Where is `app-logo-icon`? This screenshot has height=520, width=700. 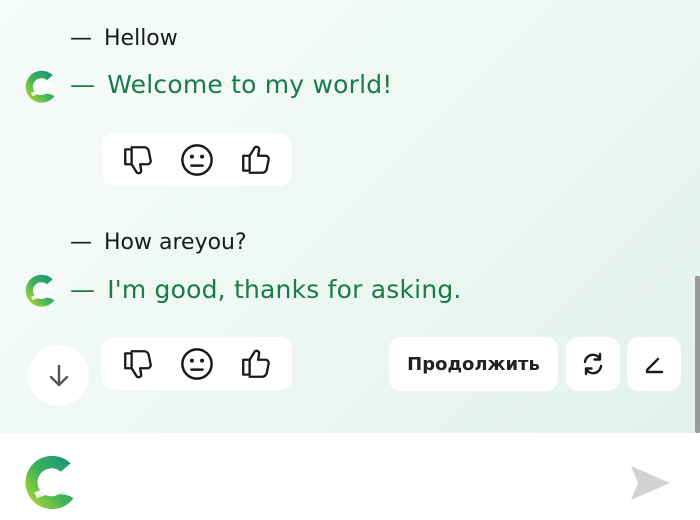
app-logo-icon is located at coordinates (51, 483).